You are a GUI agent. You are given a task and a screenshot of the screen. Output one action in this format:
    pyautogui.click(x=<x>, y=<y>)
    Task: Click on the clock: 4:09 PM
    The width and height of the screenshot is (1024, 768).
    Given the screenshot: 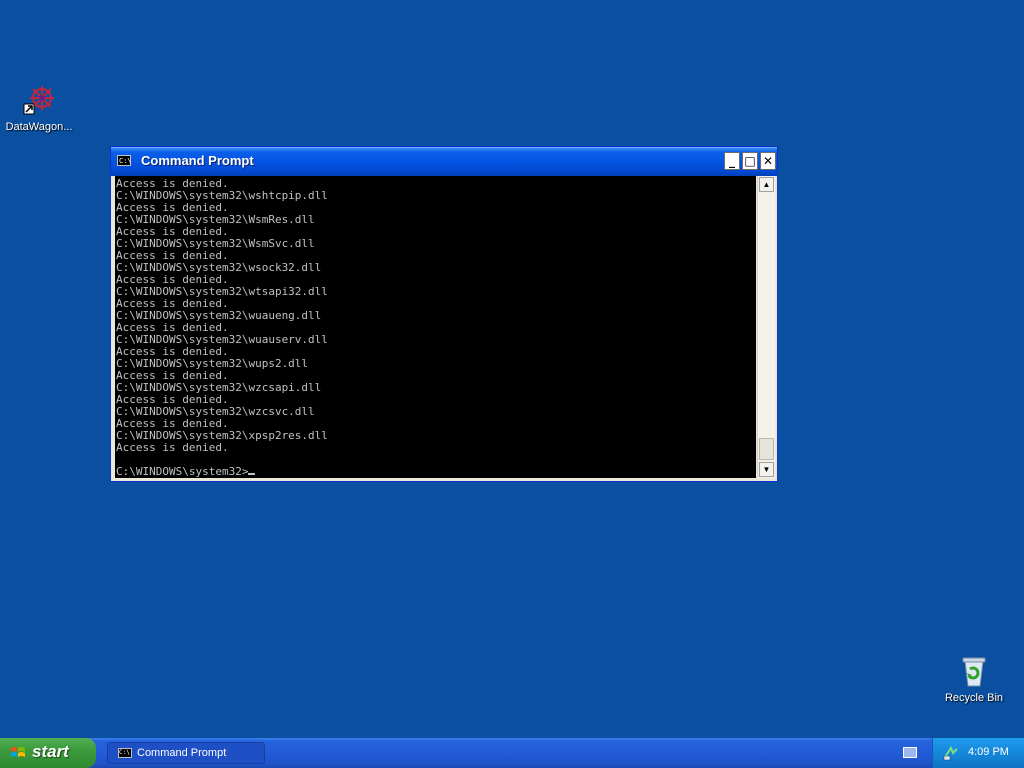 What is the action you would take?
    pyautogui.click(x=988, y=752)
    